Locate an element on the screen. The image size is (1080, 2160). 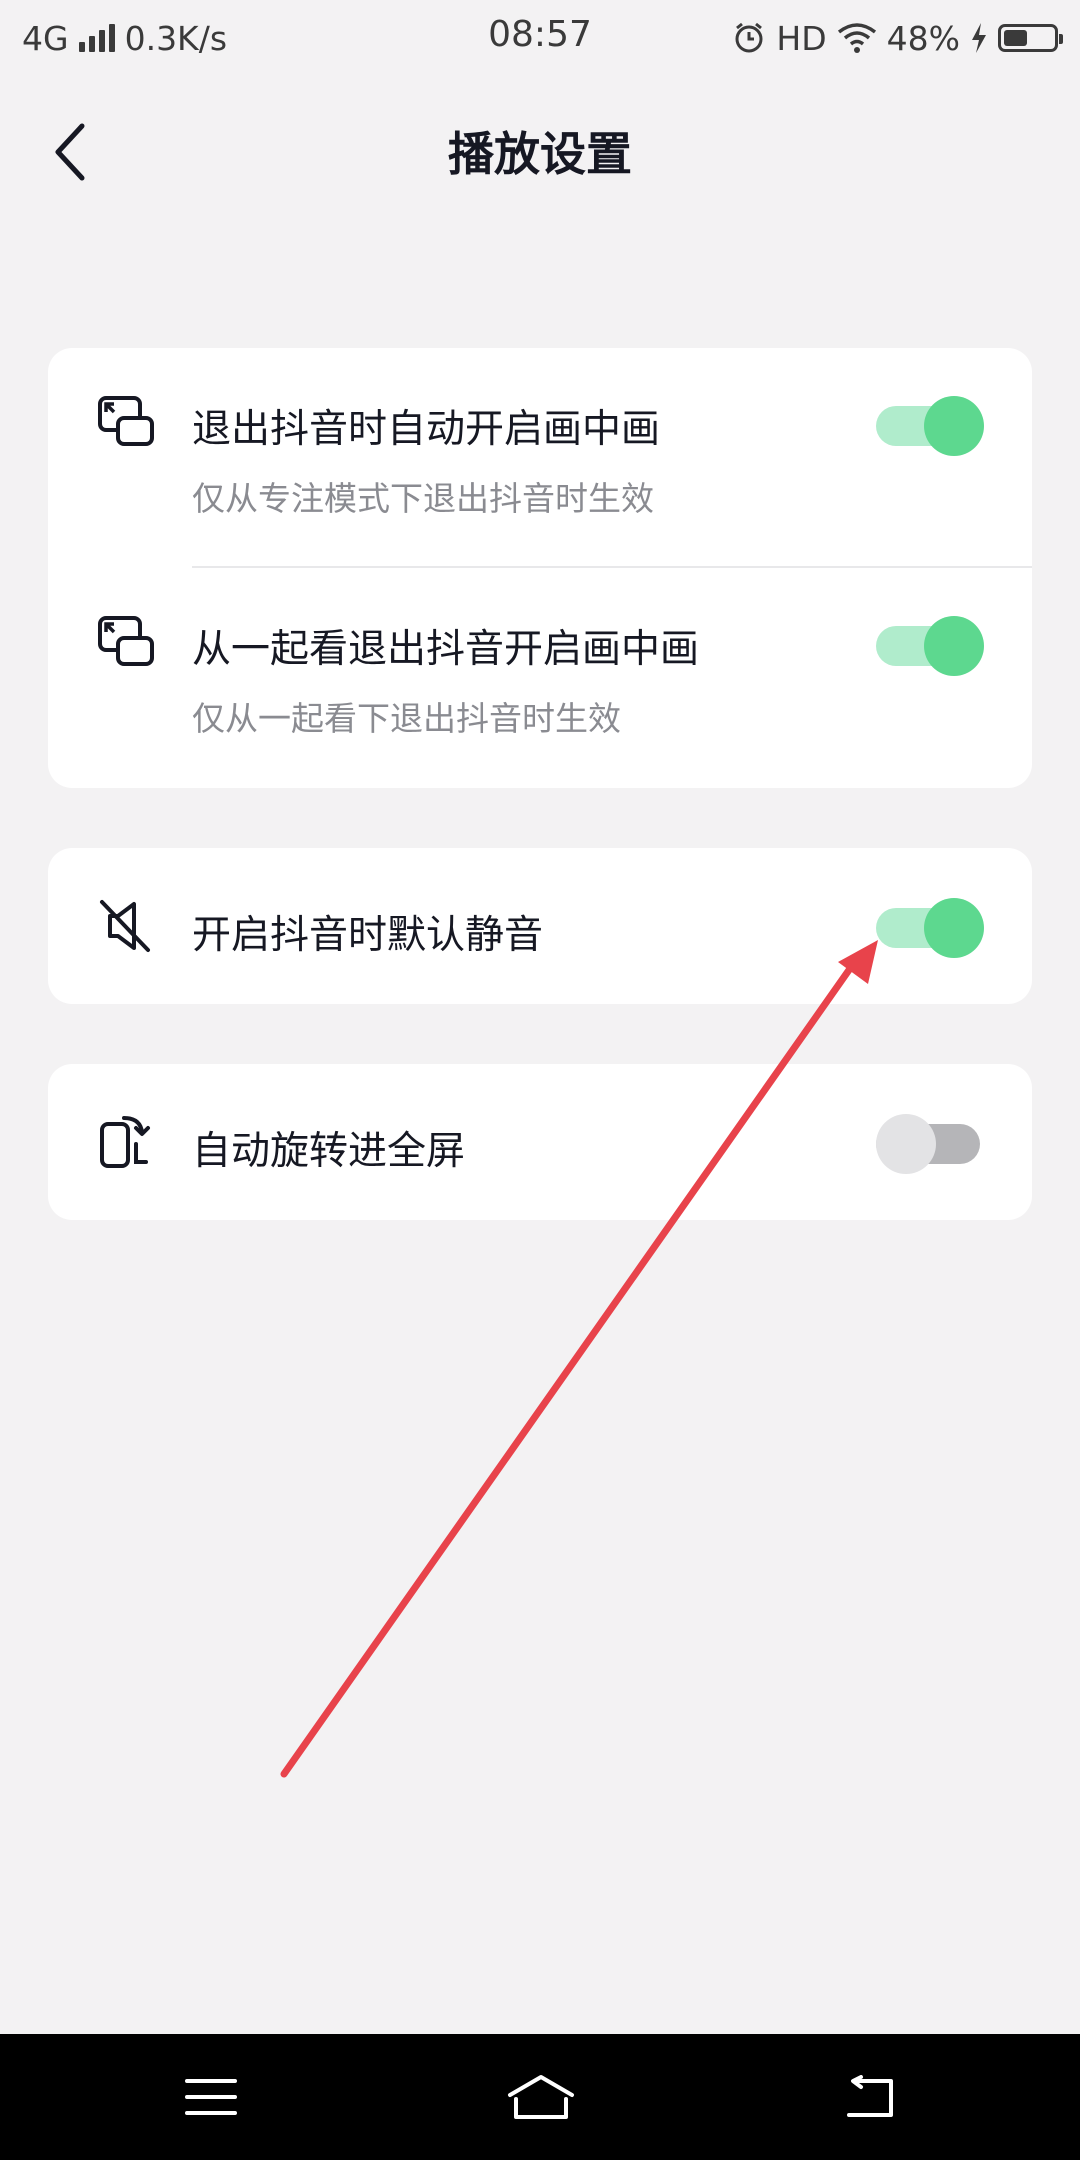
setting-title: 退出抖音时自动开启画中画 is located at coordinates (426, 429).